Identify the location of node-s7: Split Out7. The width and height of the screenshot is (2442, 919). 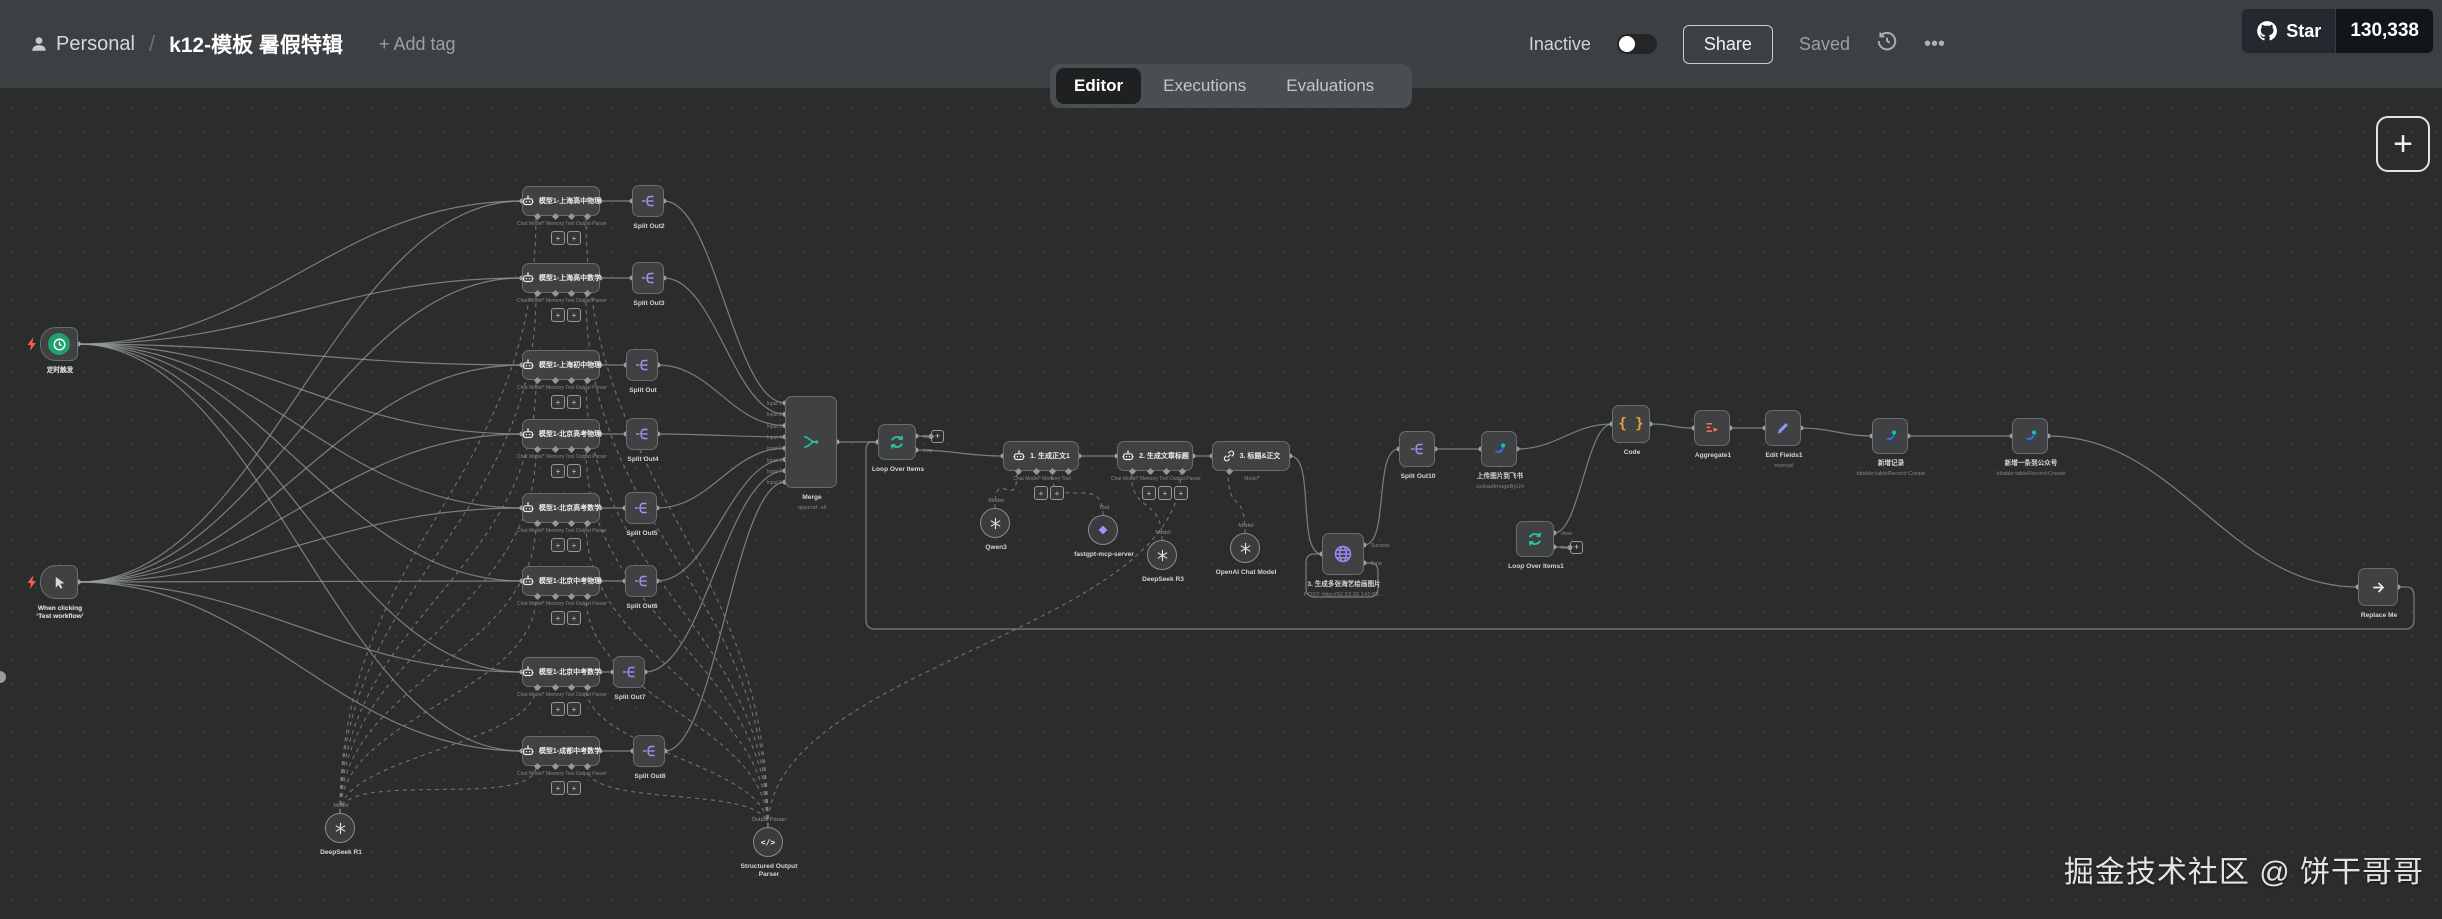
(629, 678).